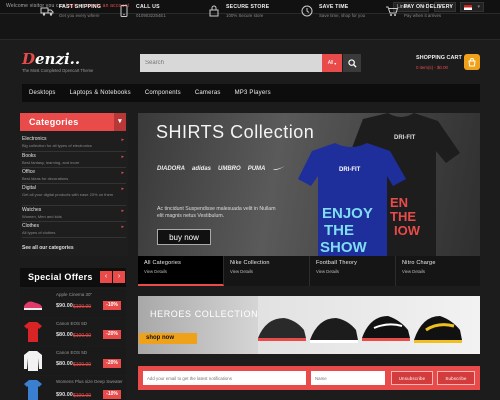  What do you see at coordinates (309, 325) in the screenshot?
I see `heroes-banner` at bounding box center [309, 325].